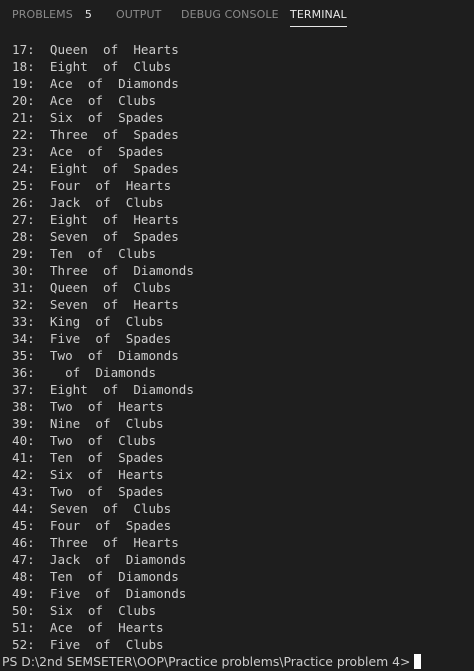 The height and width of the screenshot is (671, 474). Describe the element at coordinates (88, 423) in the screenshot. I see `terminal-line: 39: Nine of Clubs` at that location.